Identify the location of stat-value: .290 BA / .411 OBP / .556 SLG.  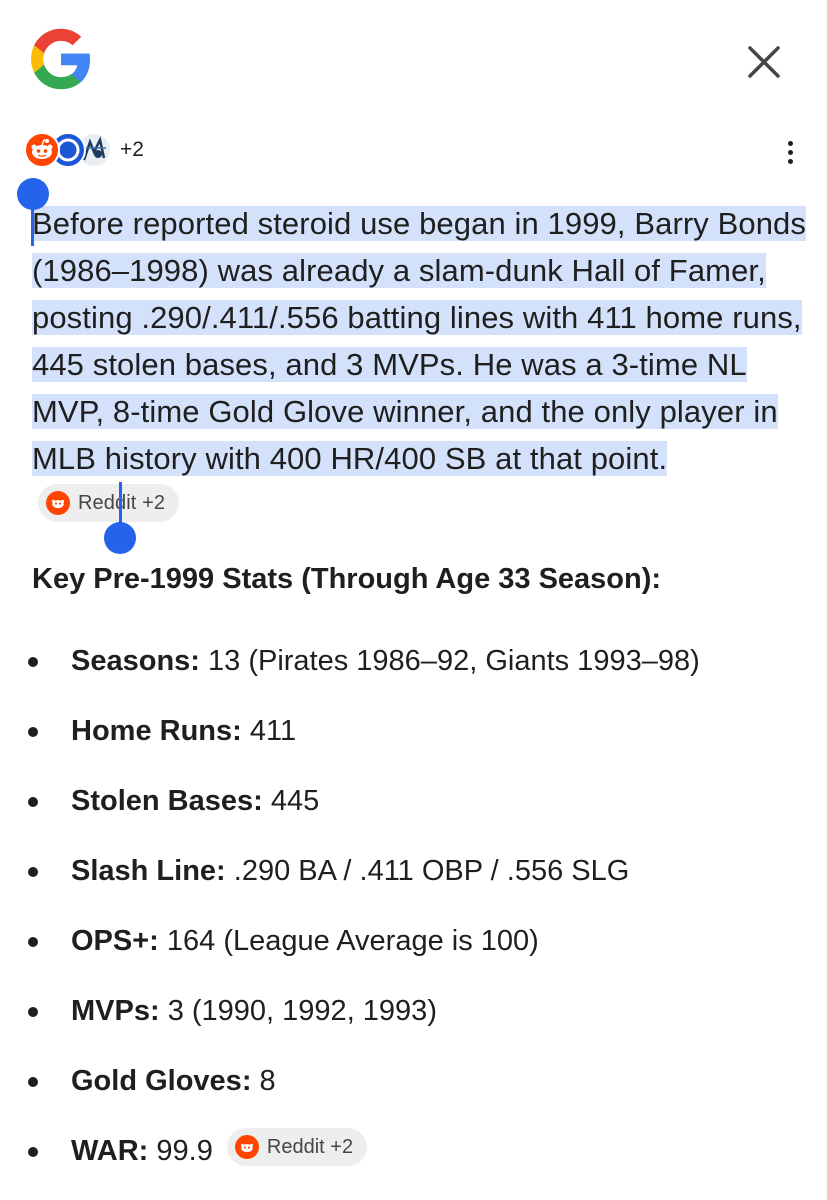
(431, 871).